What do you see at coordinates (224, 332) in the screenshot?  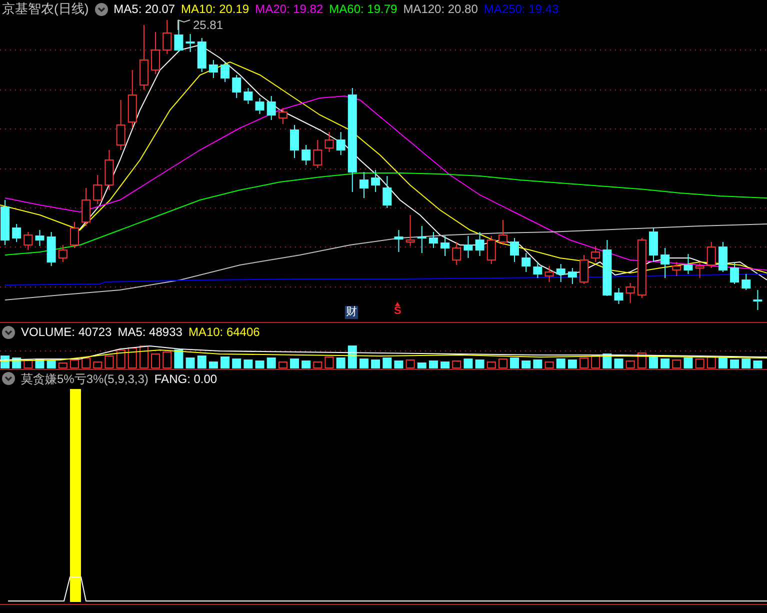 I see `indicator-value: MA10: 64406` at bounding box center [224, 332].